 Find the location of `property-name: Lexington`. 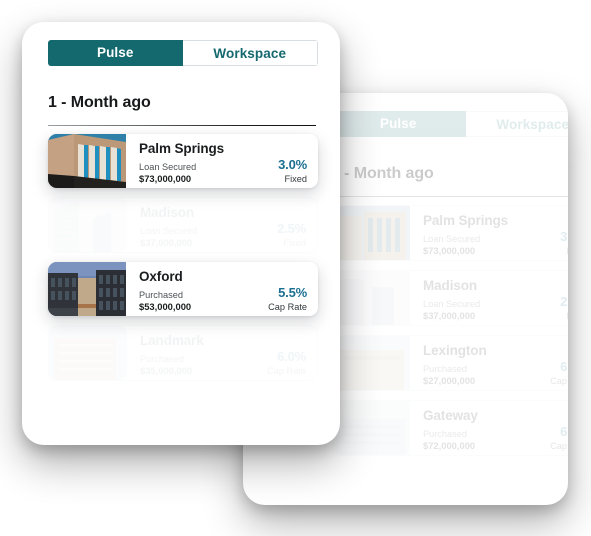

property-name: Lexington is located at coordinates (455, 350).